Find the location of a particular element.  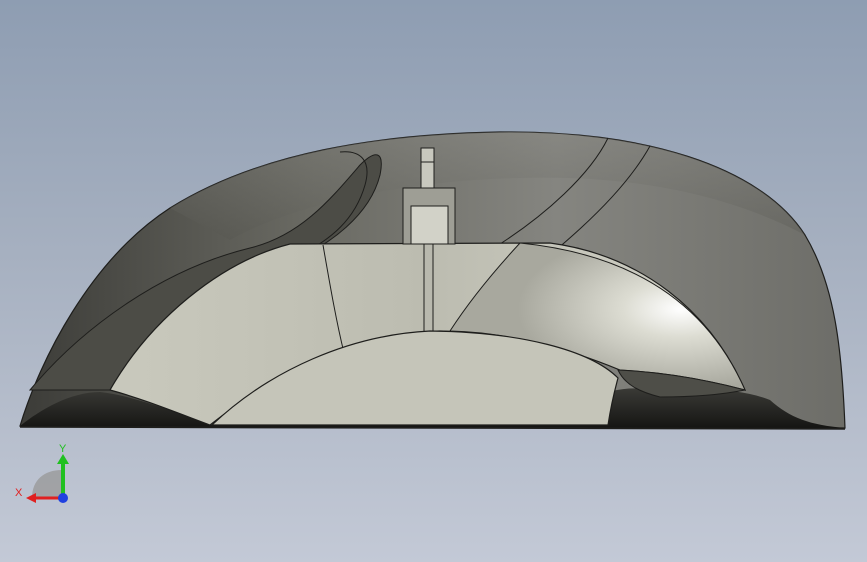

center-rib is located at coordinates (428, 288).